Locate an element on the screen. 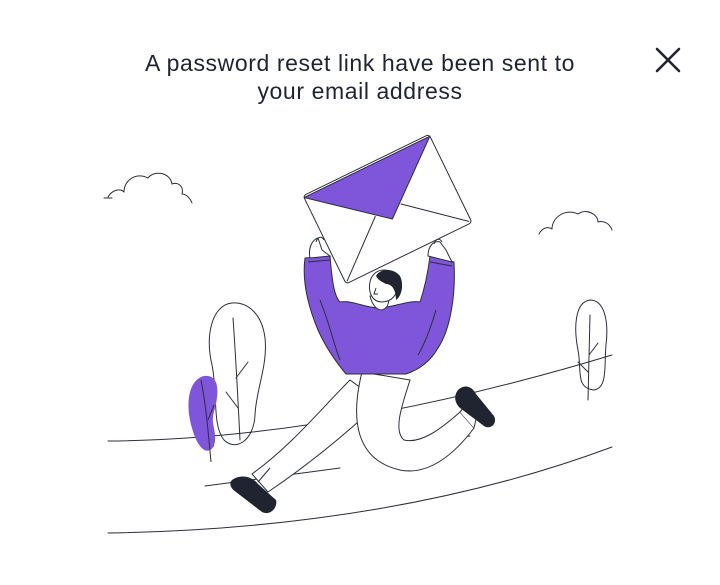 The height and width of the screenshot is (585, 720). bush-right is located at coordinates (591, 345).